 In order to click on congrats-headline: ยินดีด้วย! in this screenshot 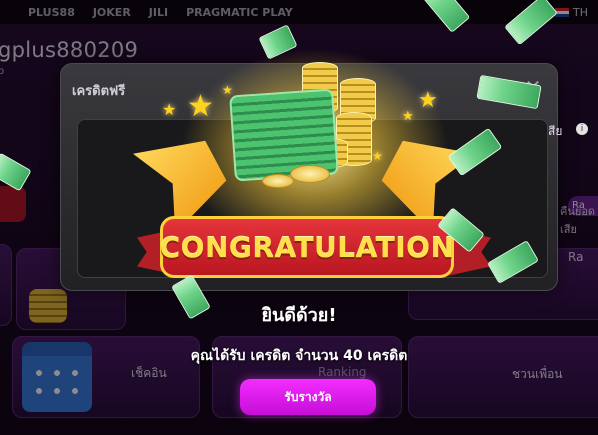, I will do `click(299, 315)`.